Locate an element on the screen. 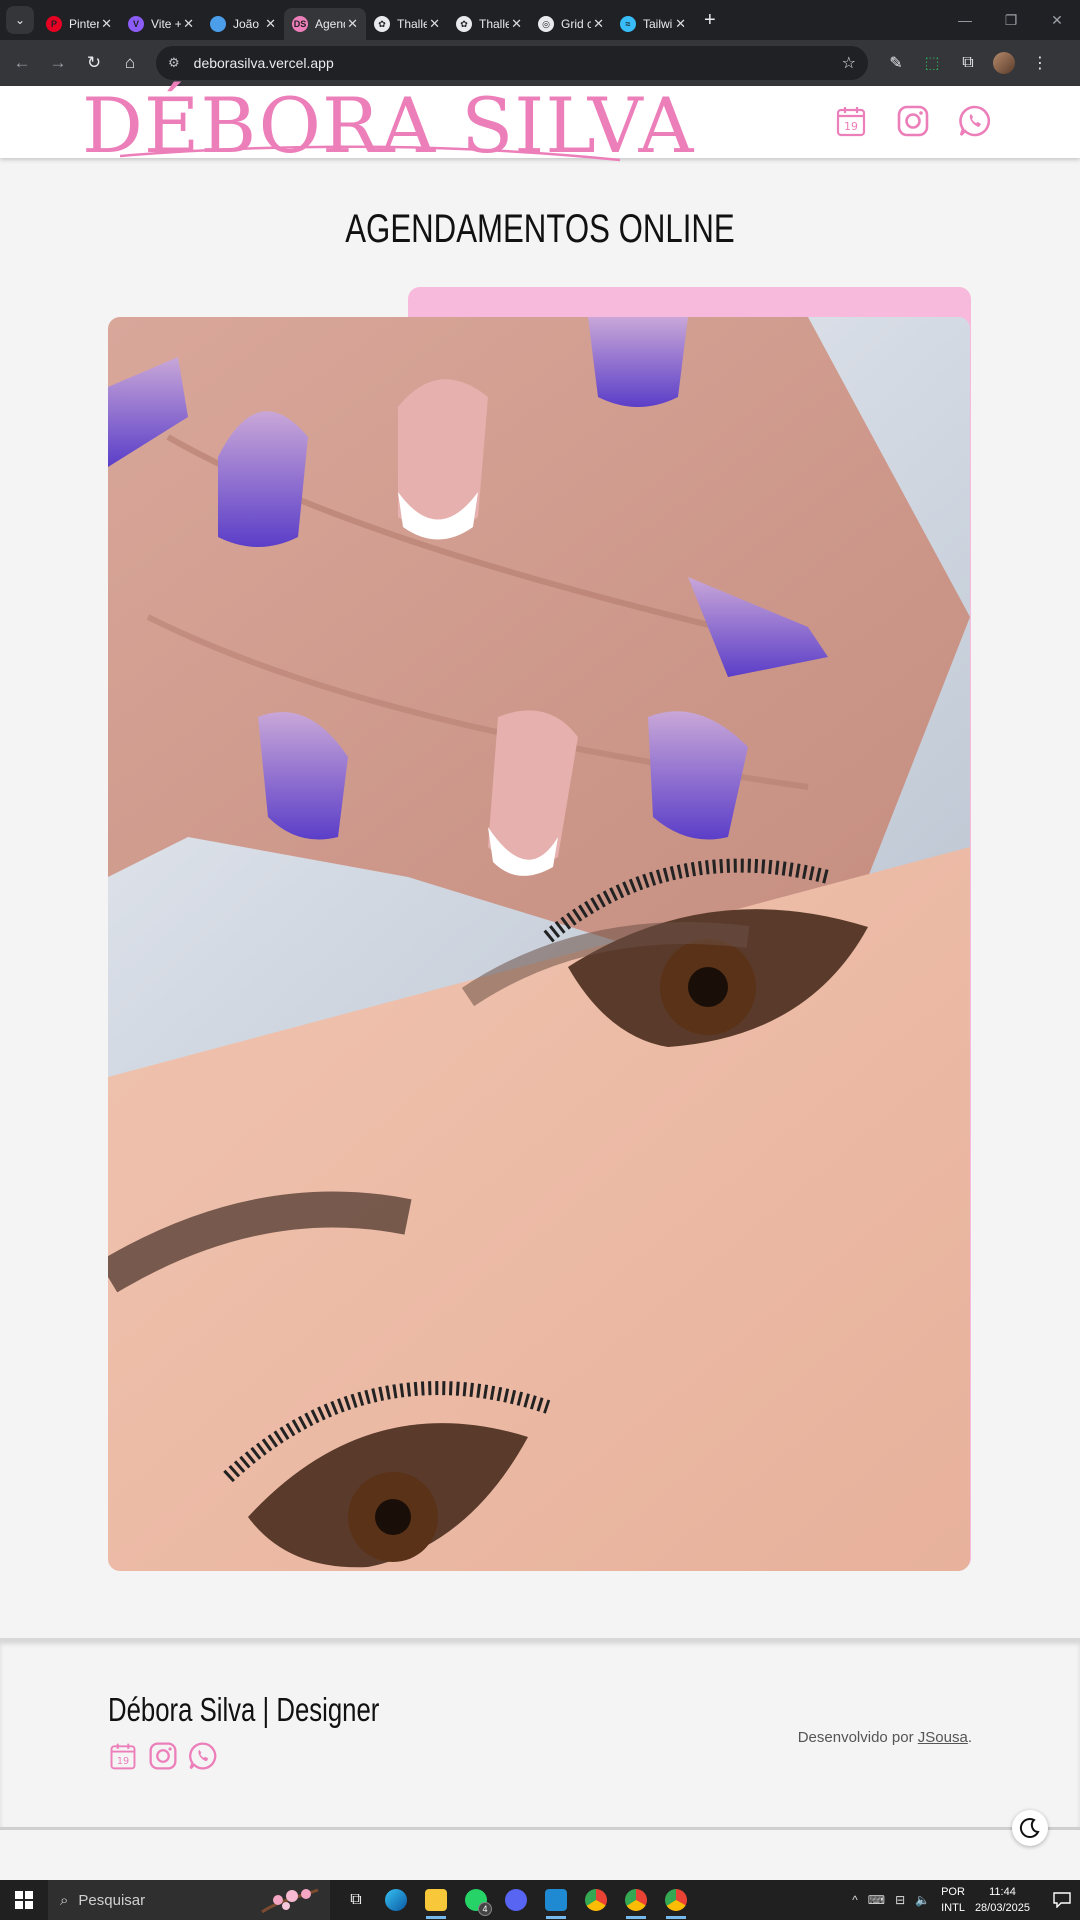 The image size is (1080, 1920). moon-icon is located at coordinates (1029, 1828).